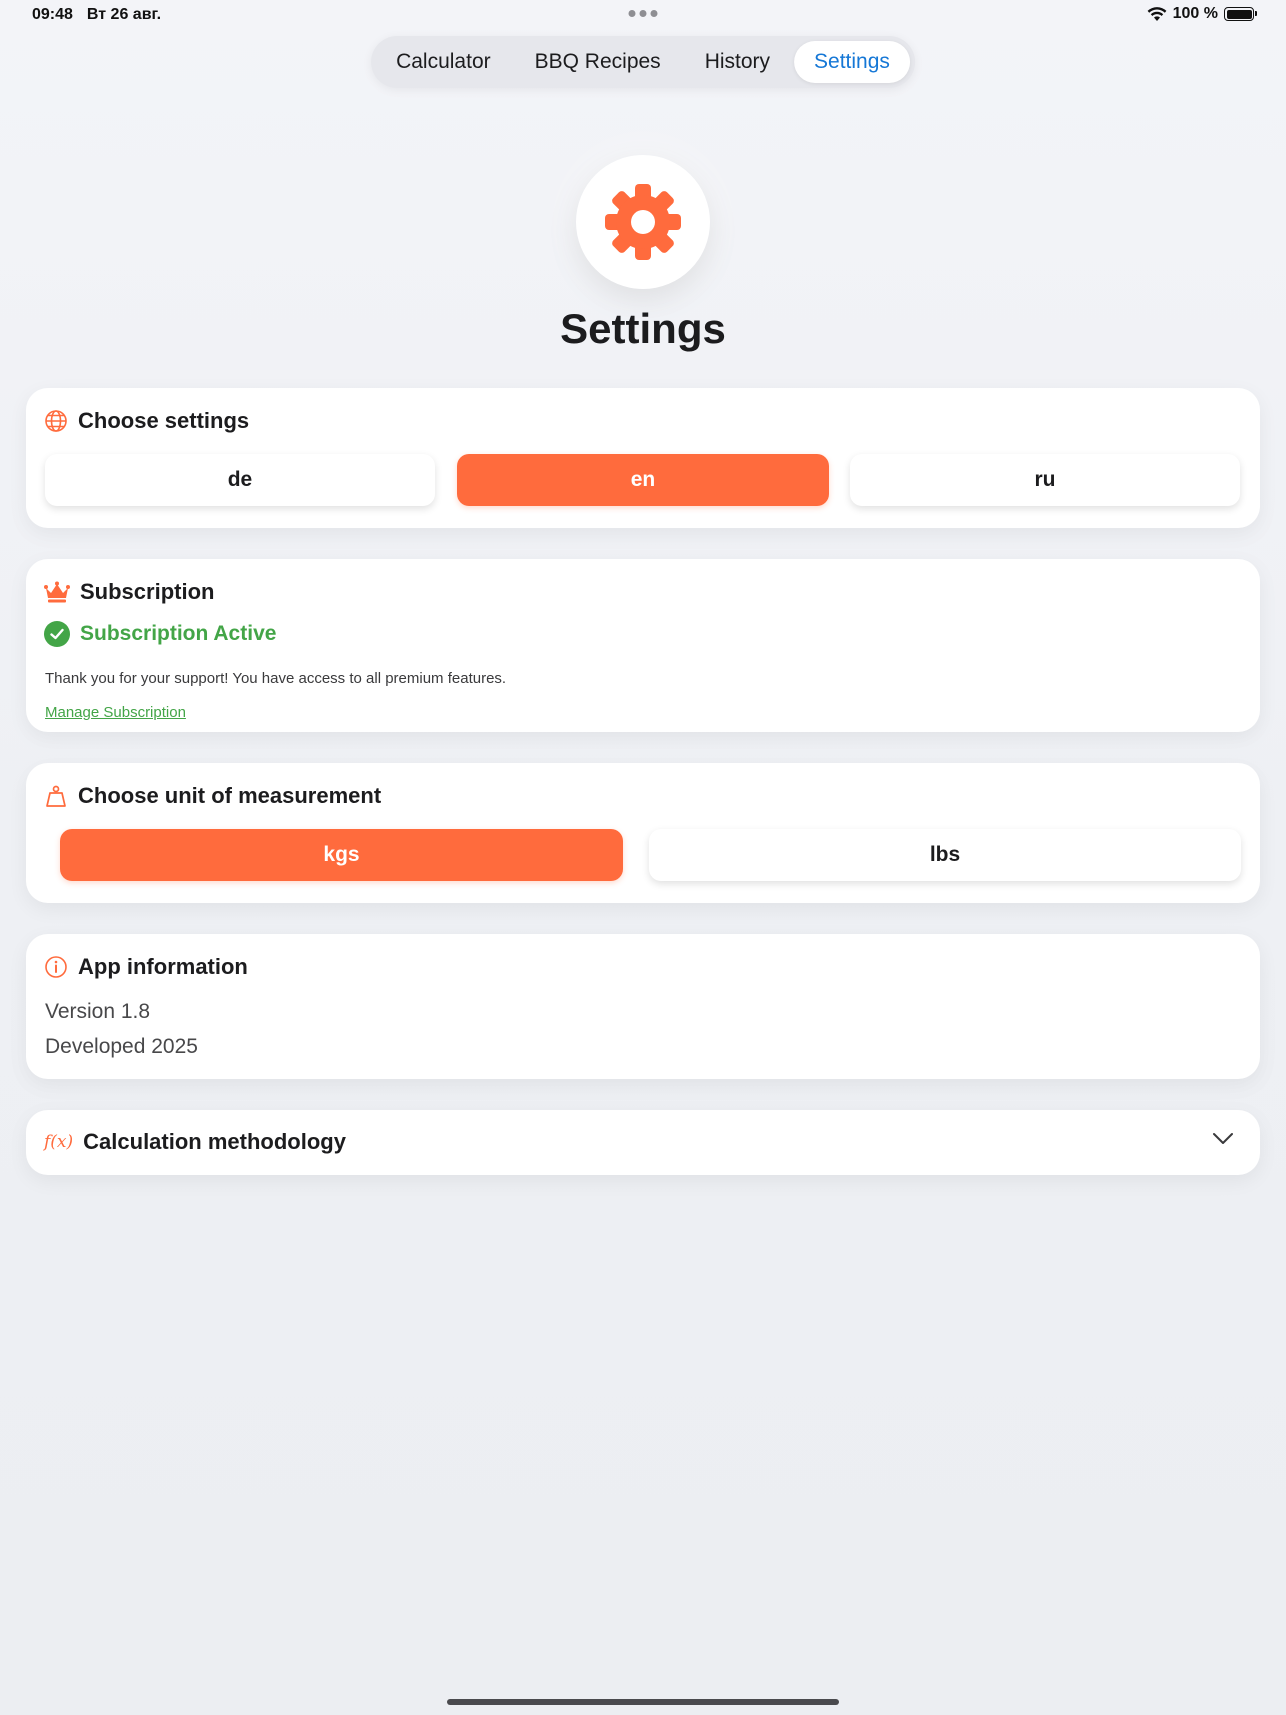 This screenshot has height=1715, width=1286. What do you see at coordinates (57, 592) in the screenshot?
I see `crown-icon` at bounding box center [57, 592].